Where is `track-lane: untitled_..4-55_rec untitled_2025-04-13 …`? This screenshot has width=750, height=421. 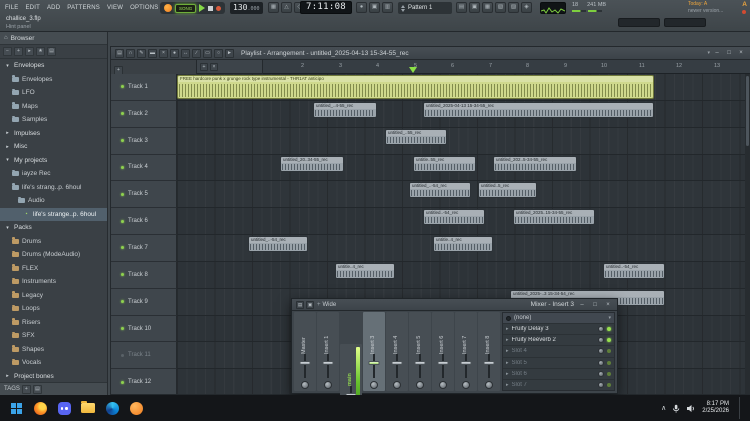
track-lane: untitled_..4-55_rec untitled_2025-04-13 … is located at coordinates (463, 114).